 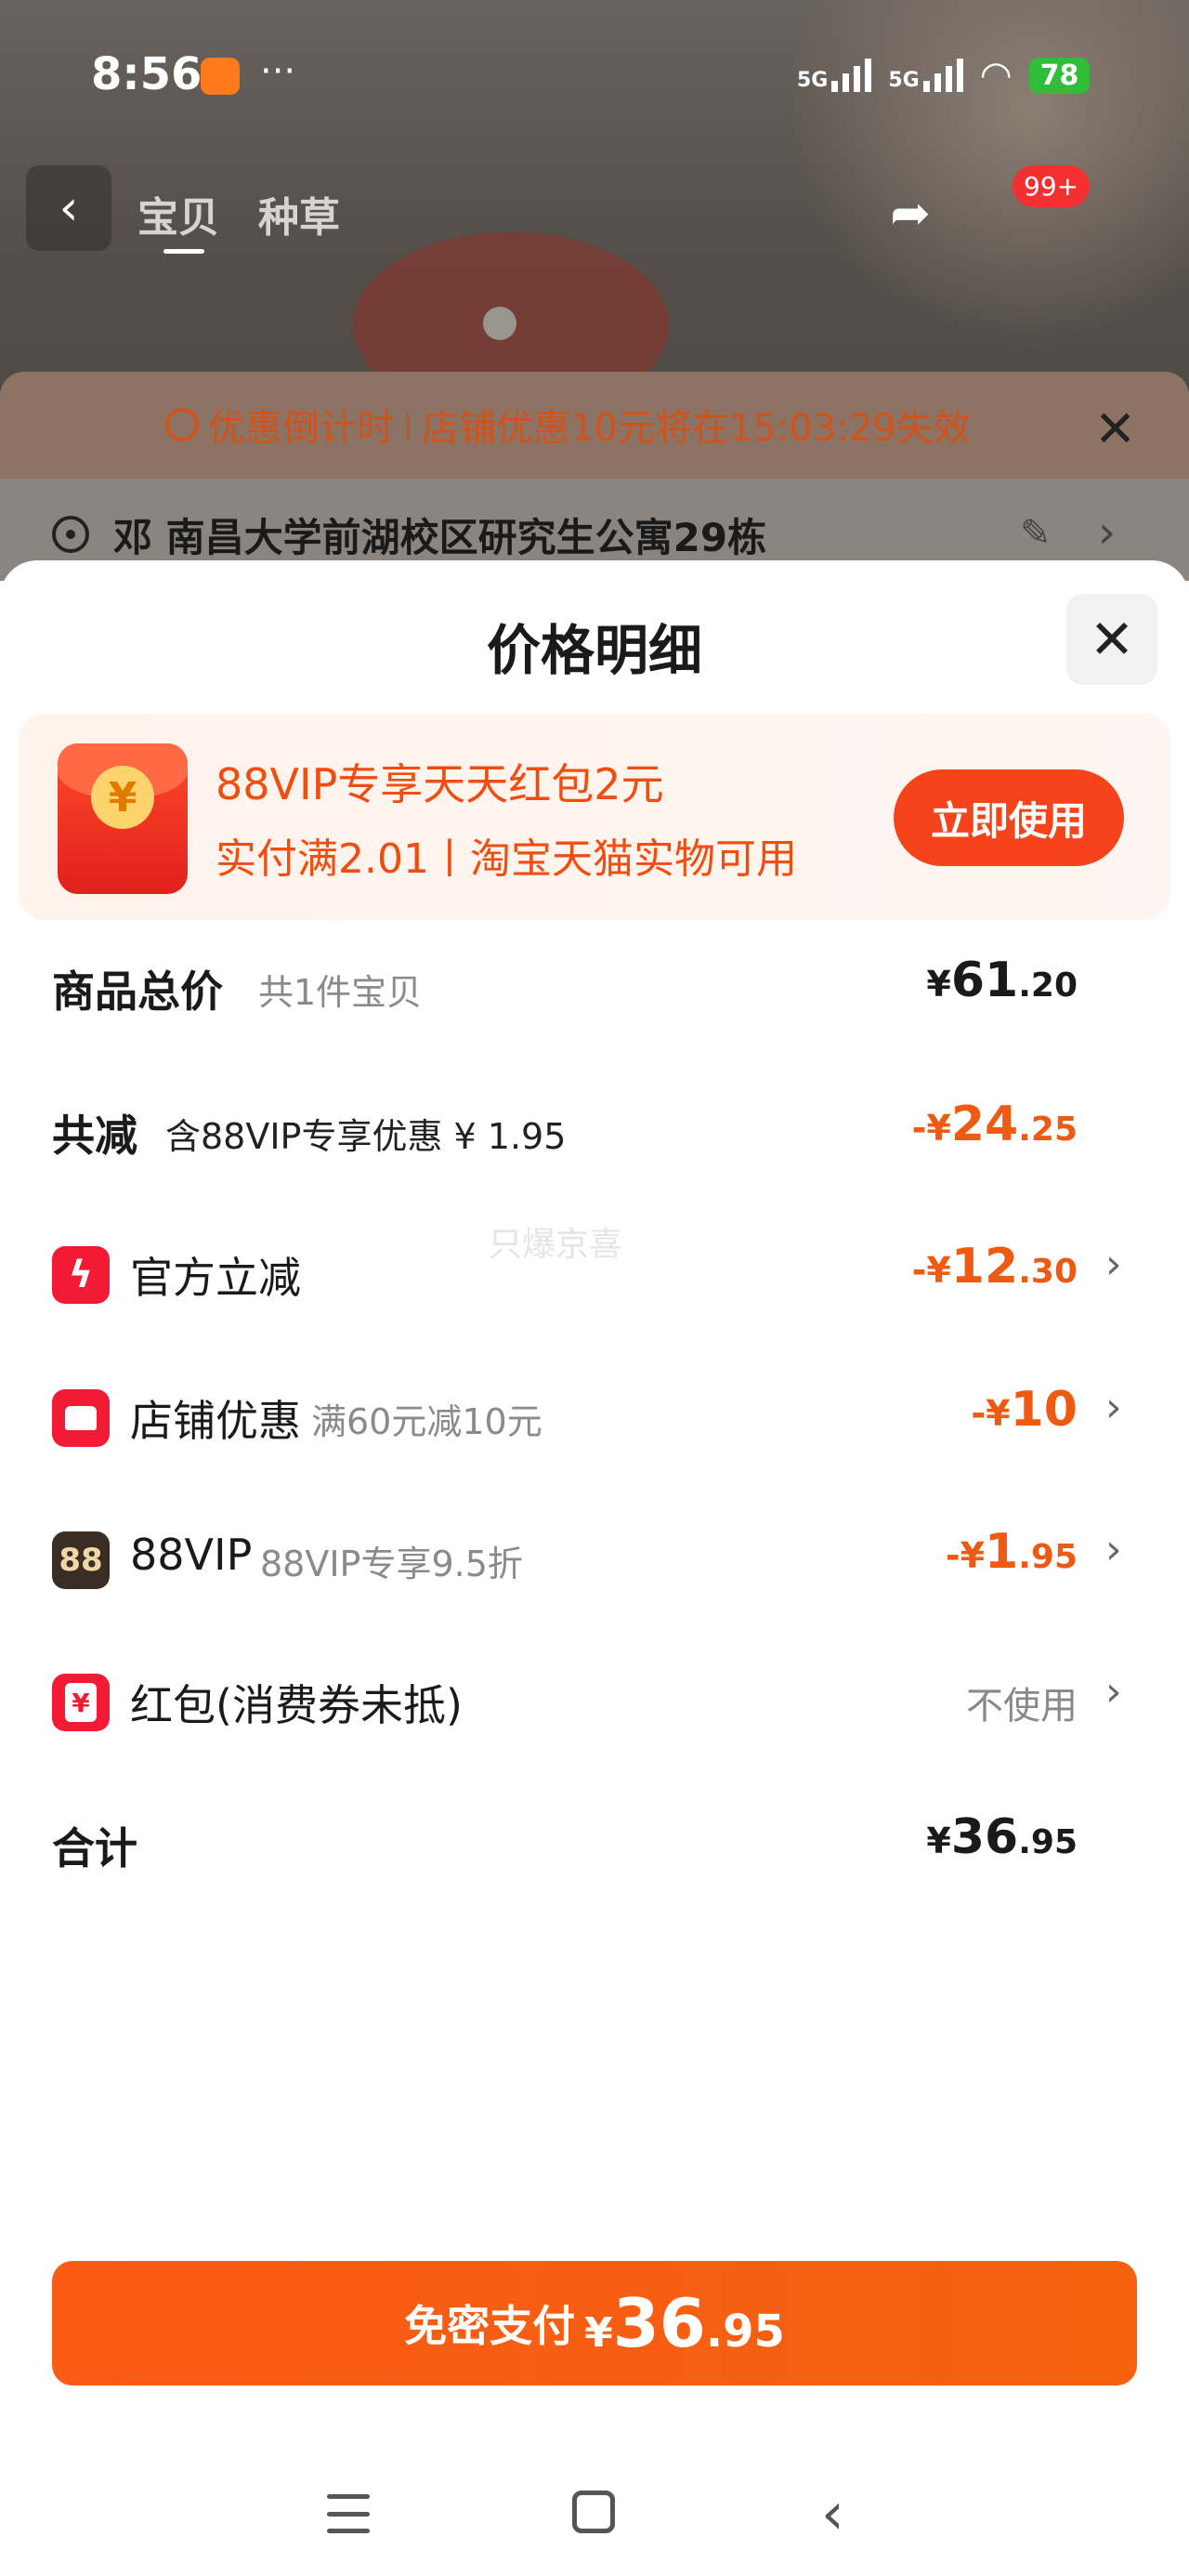 What do you see at coordinates (348, 2513) in the screenshot?
I see `recent-apps-icon` at bounding box center [348, 2513].